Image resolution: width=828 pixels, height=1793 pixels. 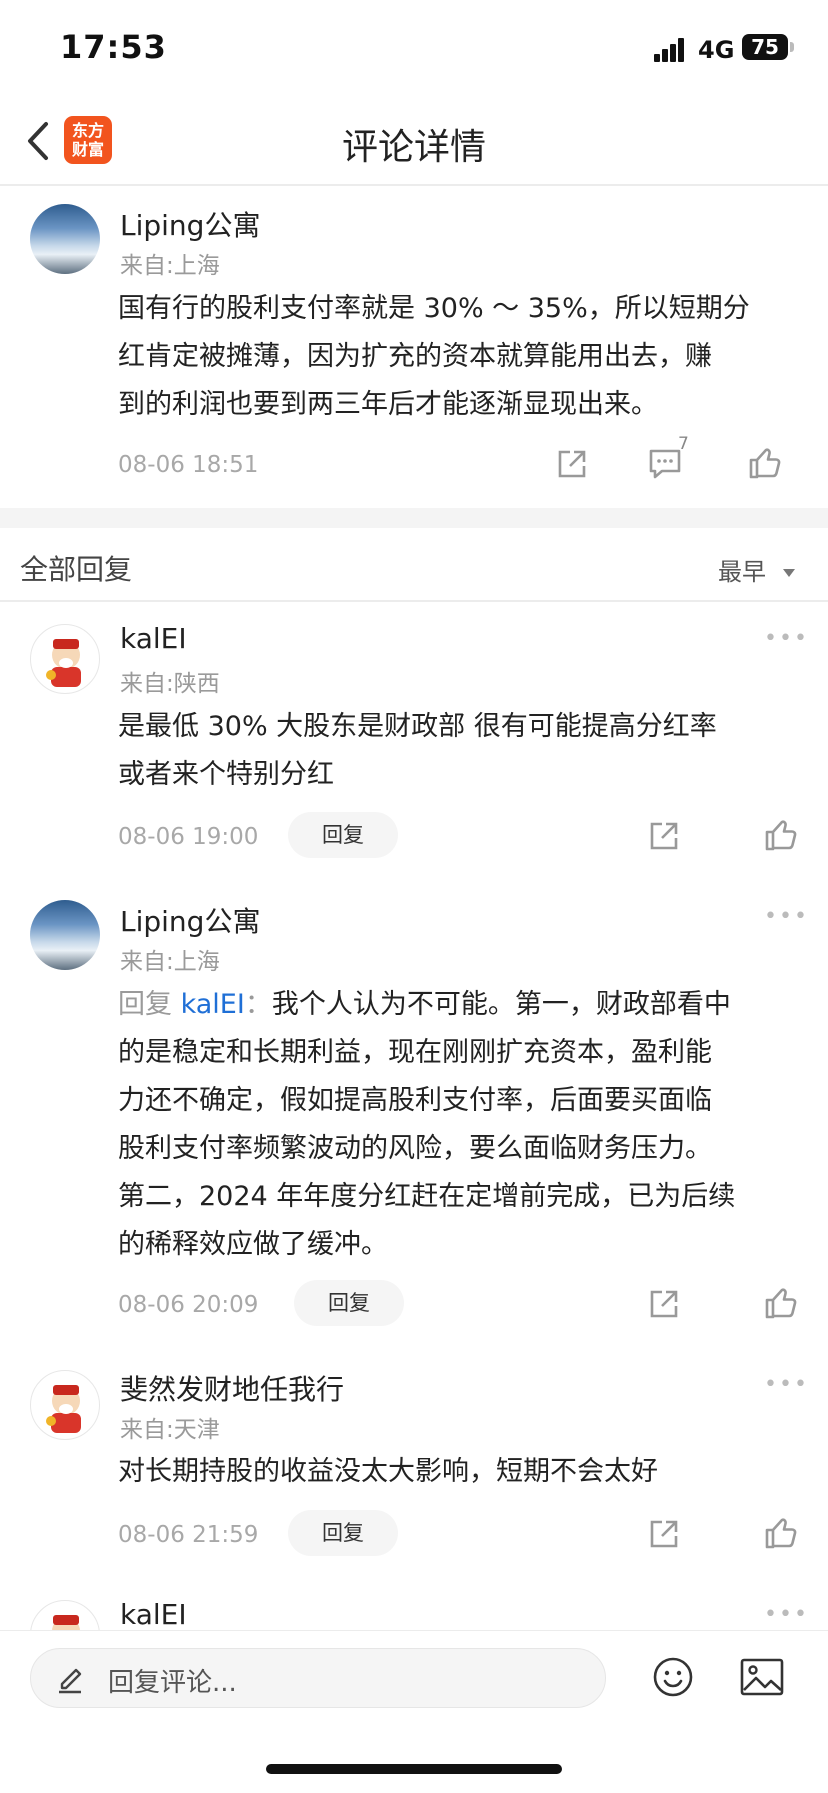 I want to click on comment-time: 08-06 20:09, so click(x=188, y=1305).